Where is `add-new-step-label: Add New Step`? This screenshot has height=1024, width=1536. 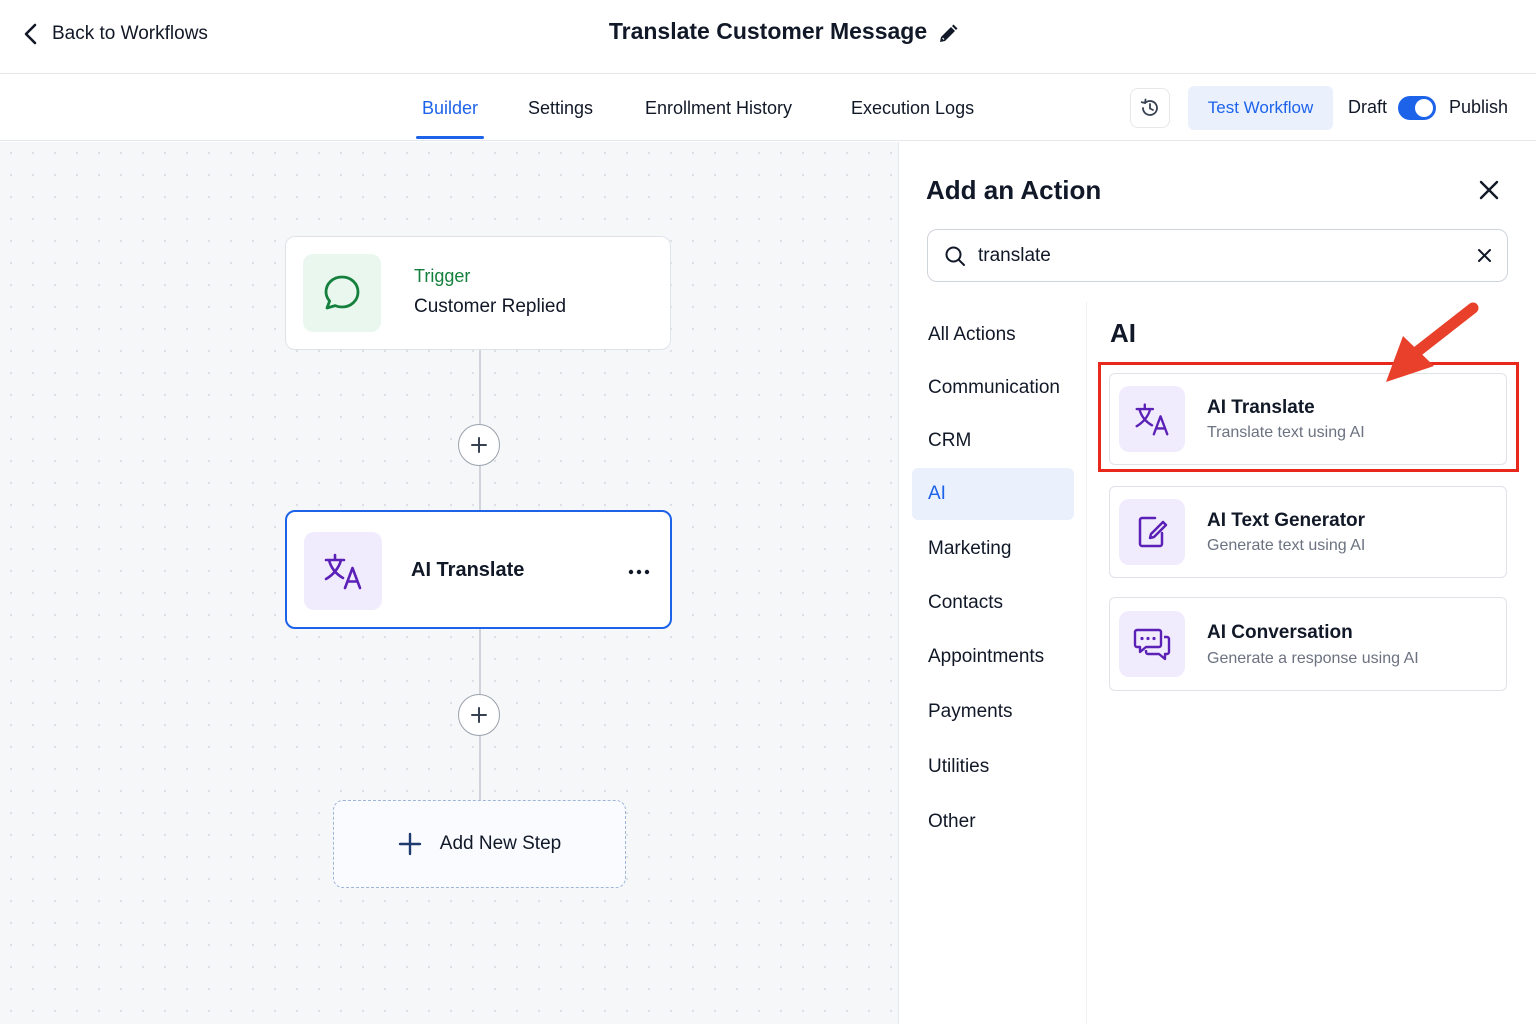 add-new-step-label: Add New Step is located at coordinates (500, 843).